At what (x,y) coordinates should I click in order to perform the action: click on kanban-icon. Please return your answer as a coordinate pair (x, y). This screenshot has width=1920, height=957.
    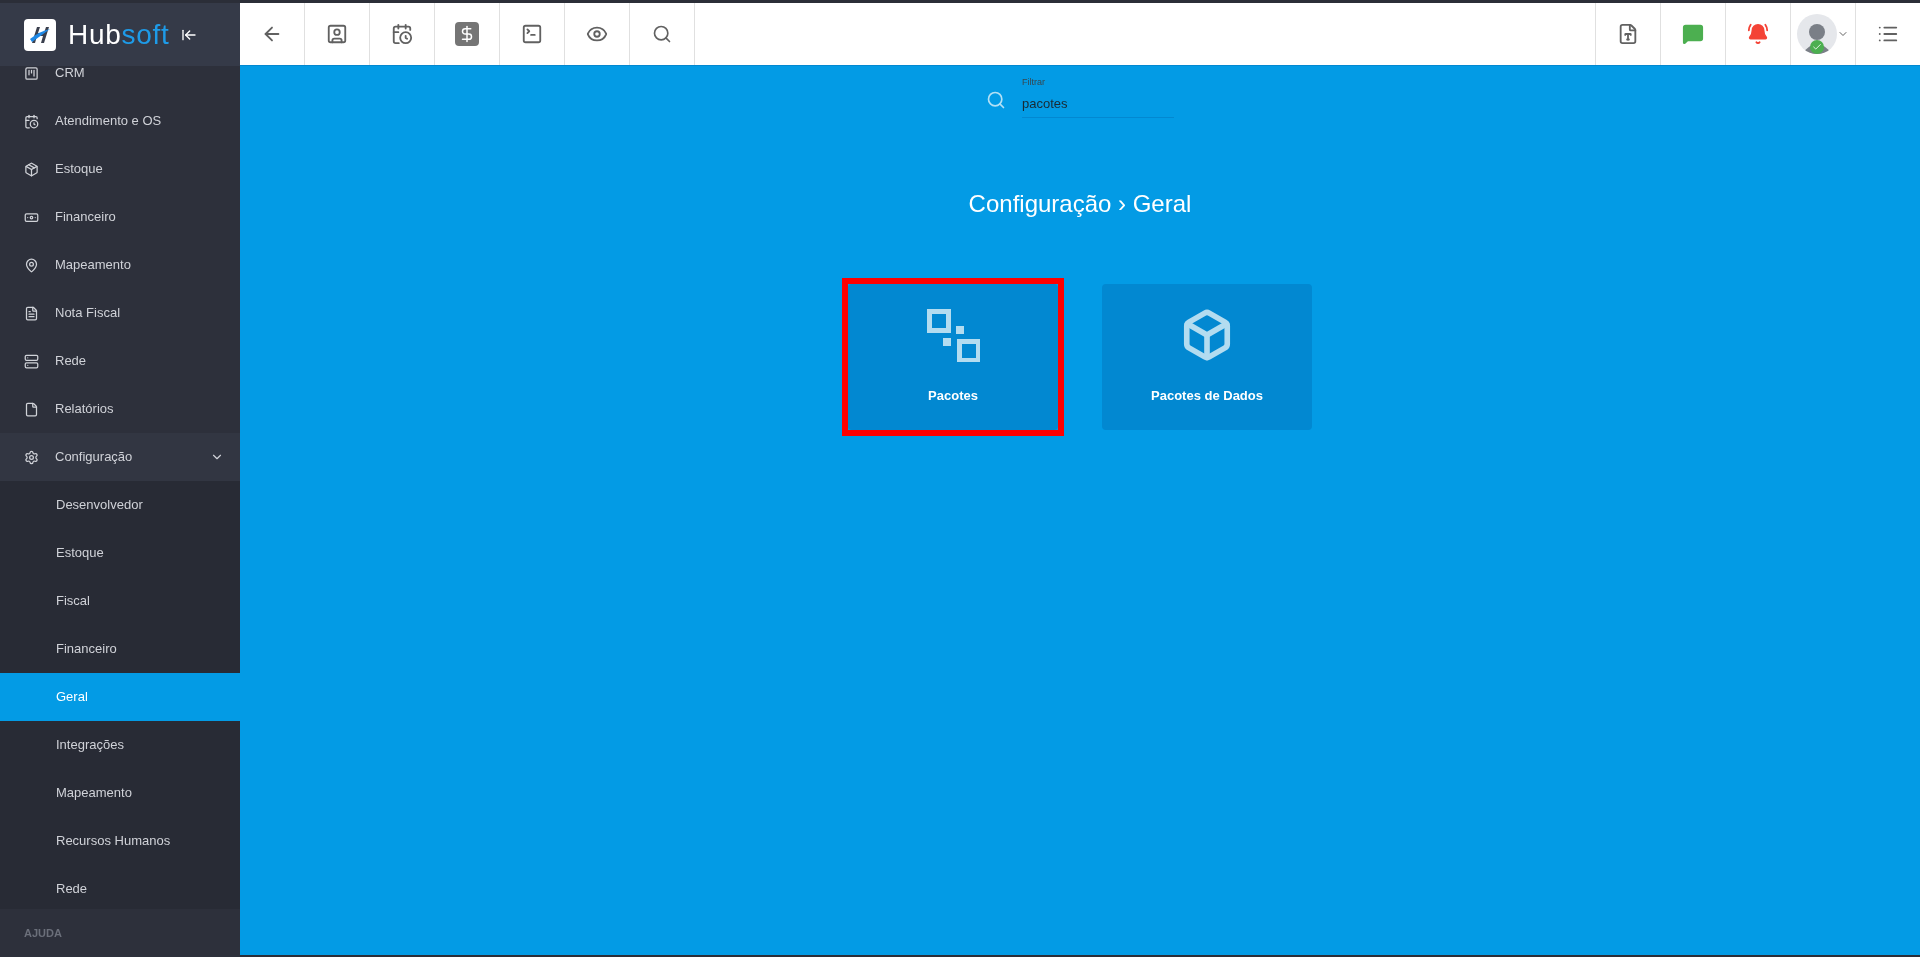
    Looking at the image, I should click on (31, 73).